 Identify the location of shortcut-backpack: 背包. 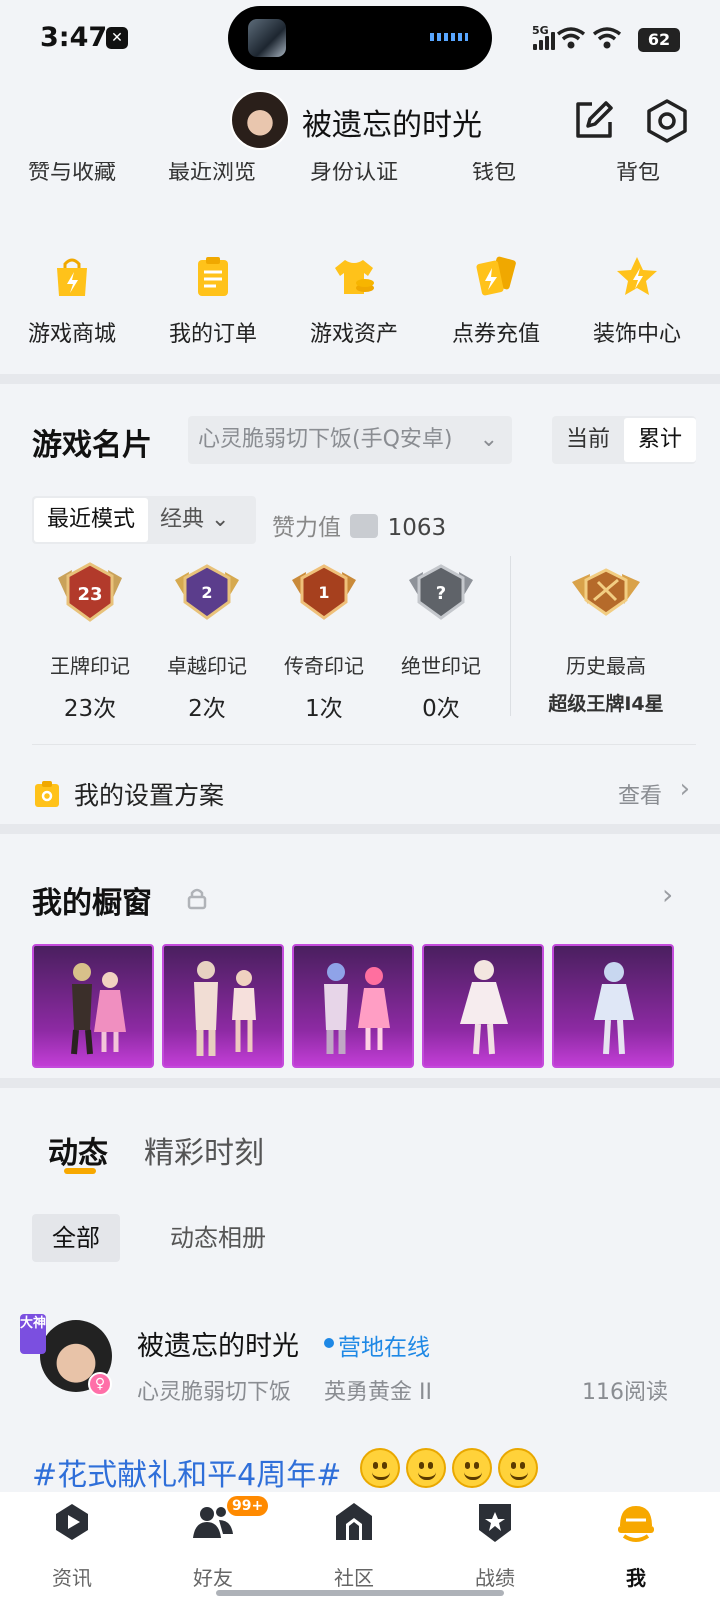
(638, 174).